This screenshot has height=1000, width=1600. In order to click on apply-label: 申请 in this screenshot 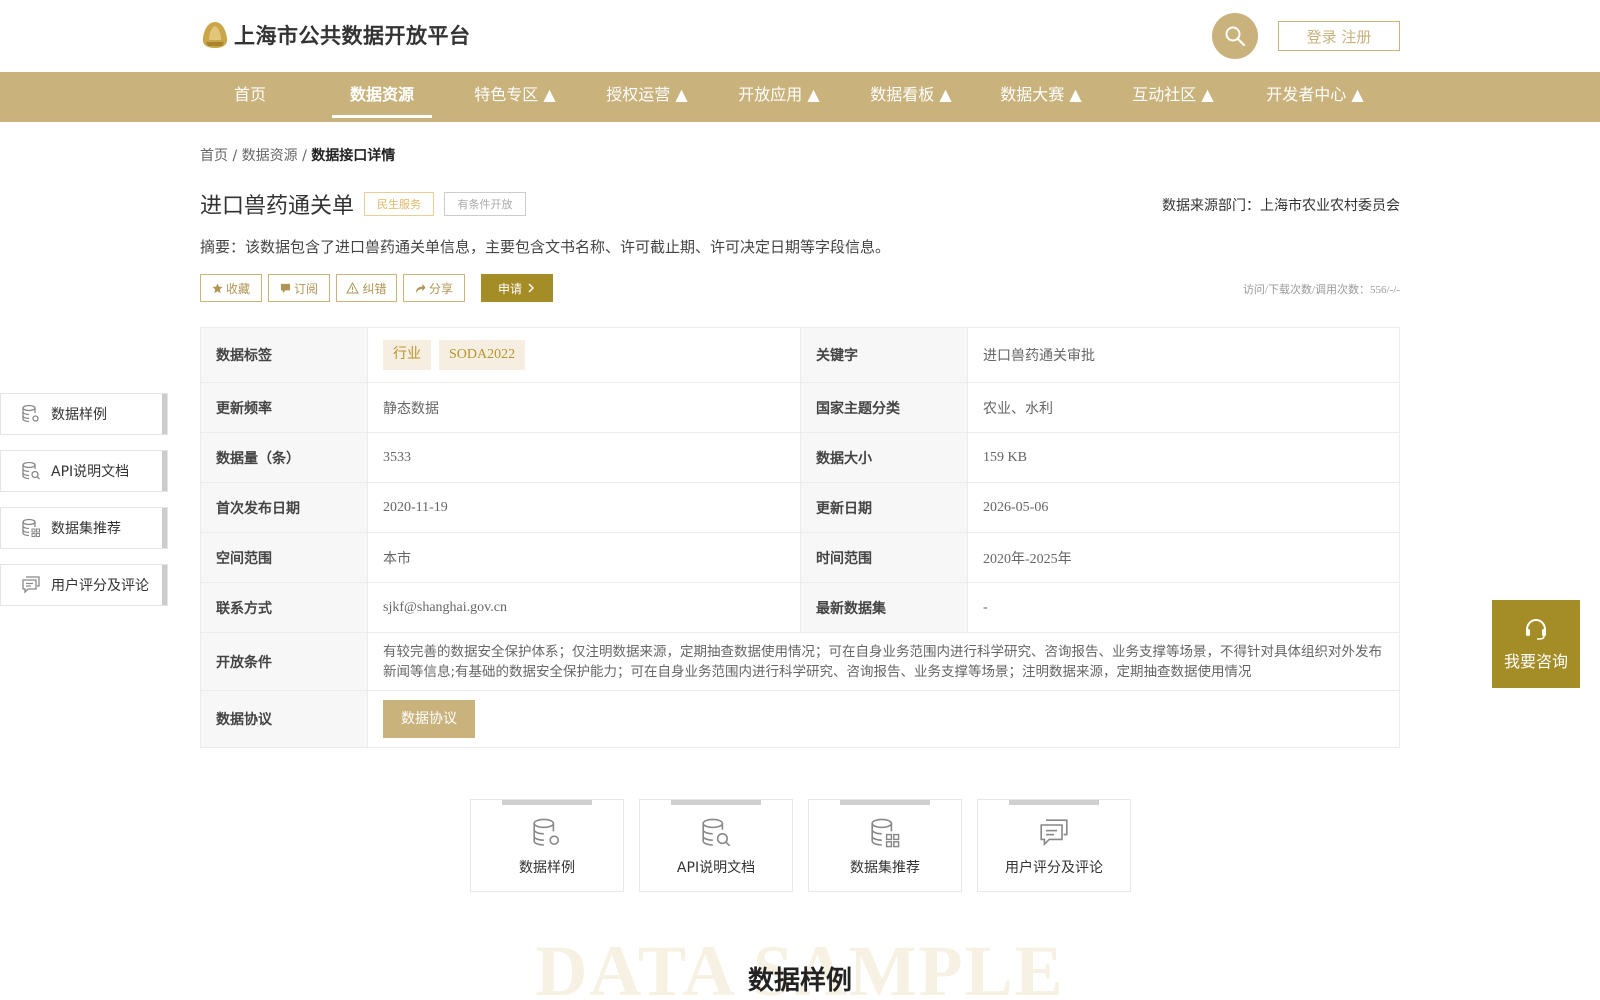, I will do `click(509, 288)`.